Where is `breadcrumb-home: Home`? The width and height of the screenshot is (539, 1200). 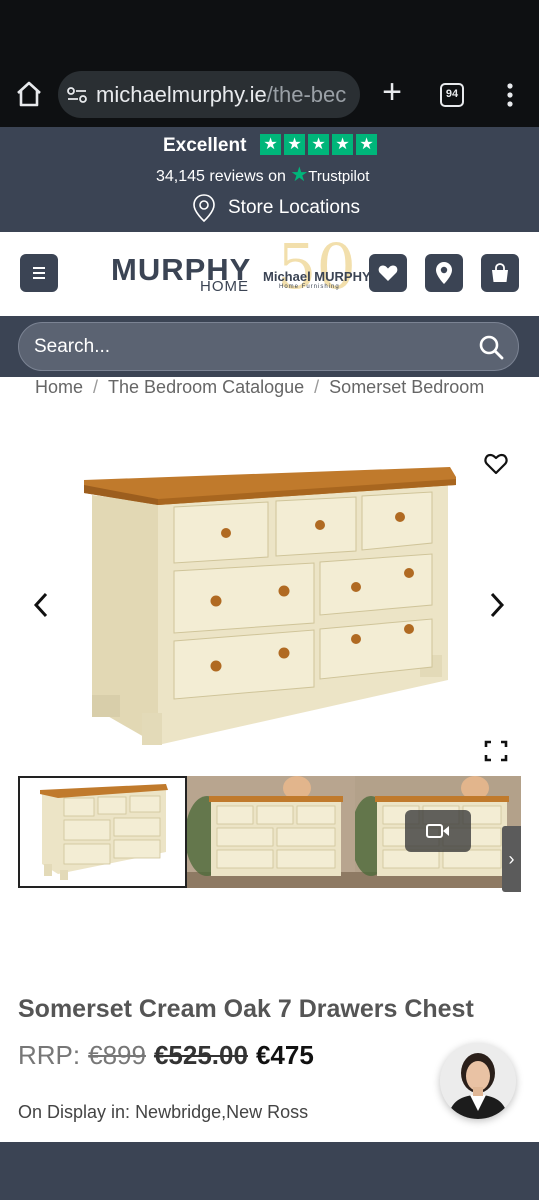
breadcrumb-home: Home is located at coordinates (59, 389).